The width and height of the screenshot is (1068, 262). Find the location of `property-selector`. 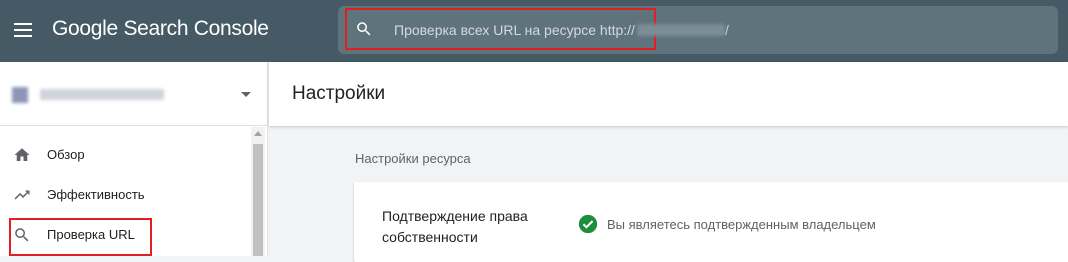

property-selector is located at coordinates (134, 94).